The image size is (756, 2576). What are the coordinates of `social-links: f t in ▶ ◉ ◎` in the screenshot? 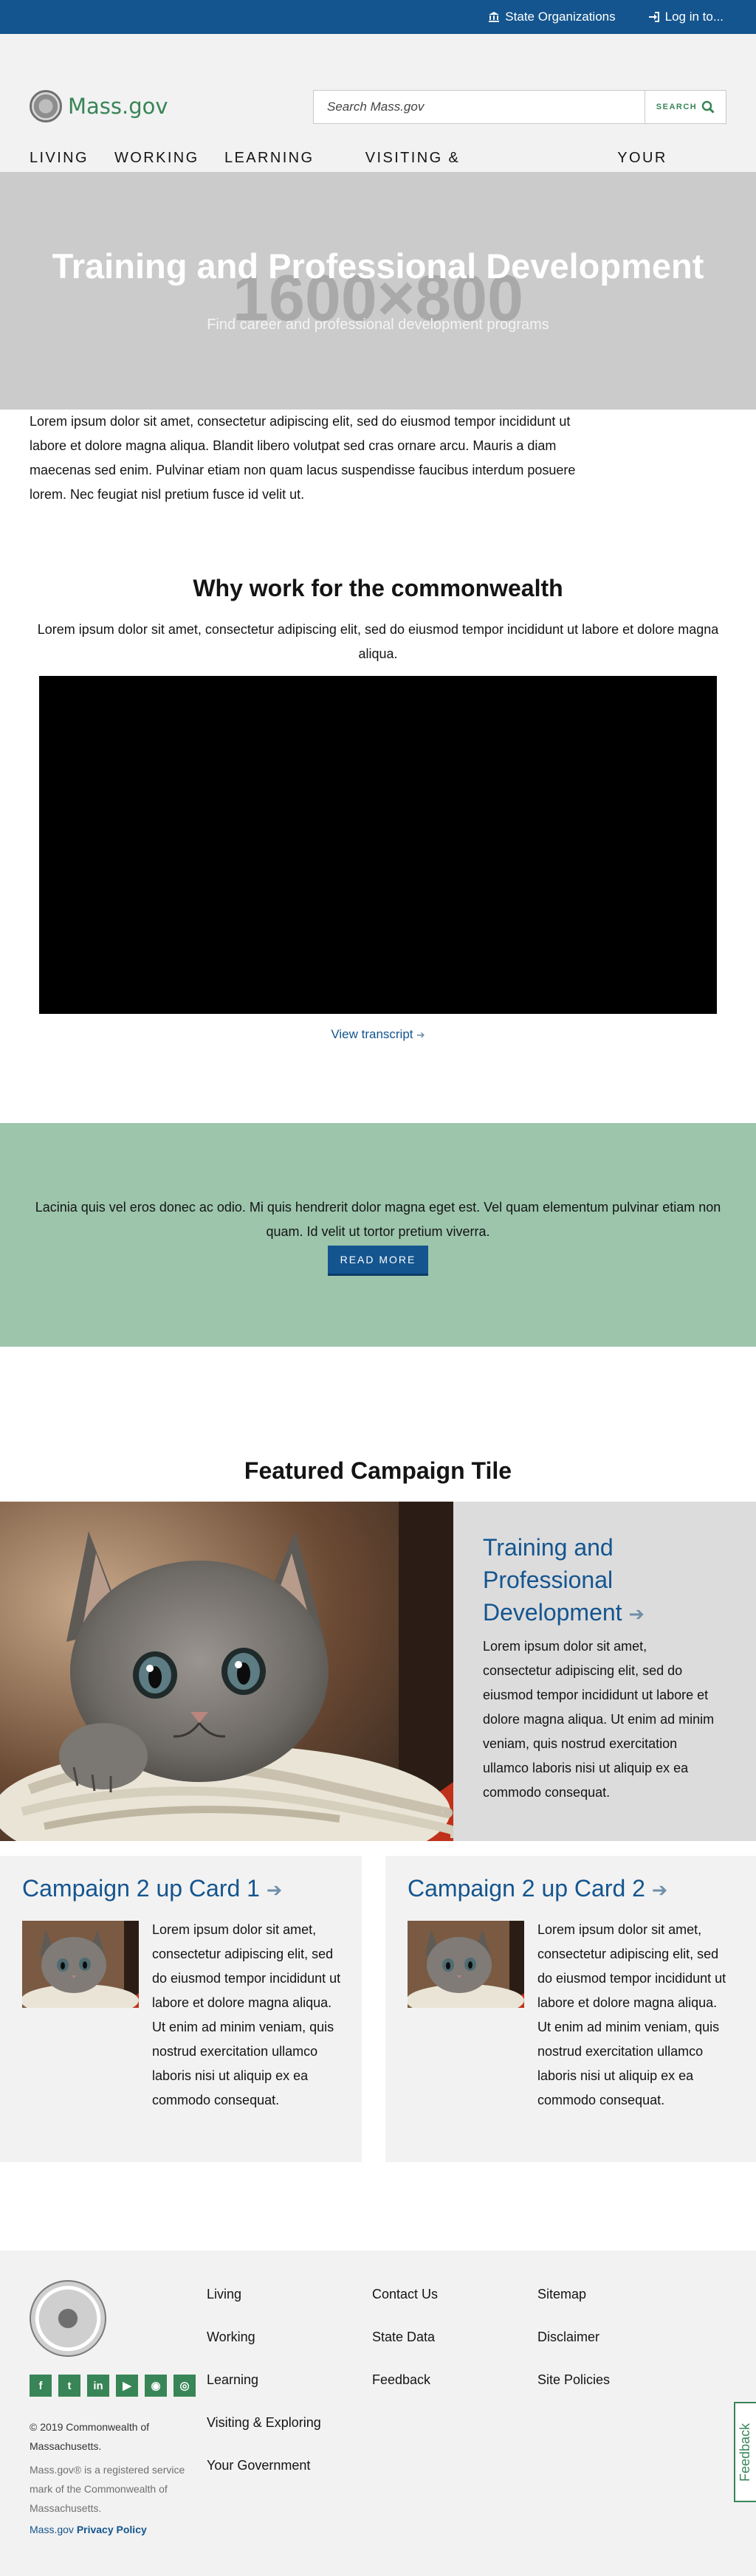 It's located at (113, 2386).